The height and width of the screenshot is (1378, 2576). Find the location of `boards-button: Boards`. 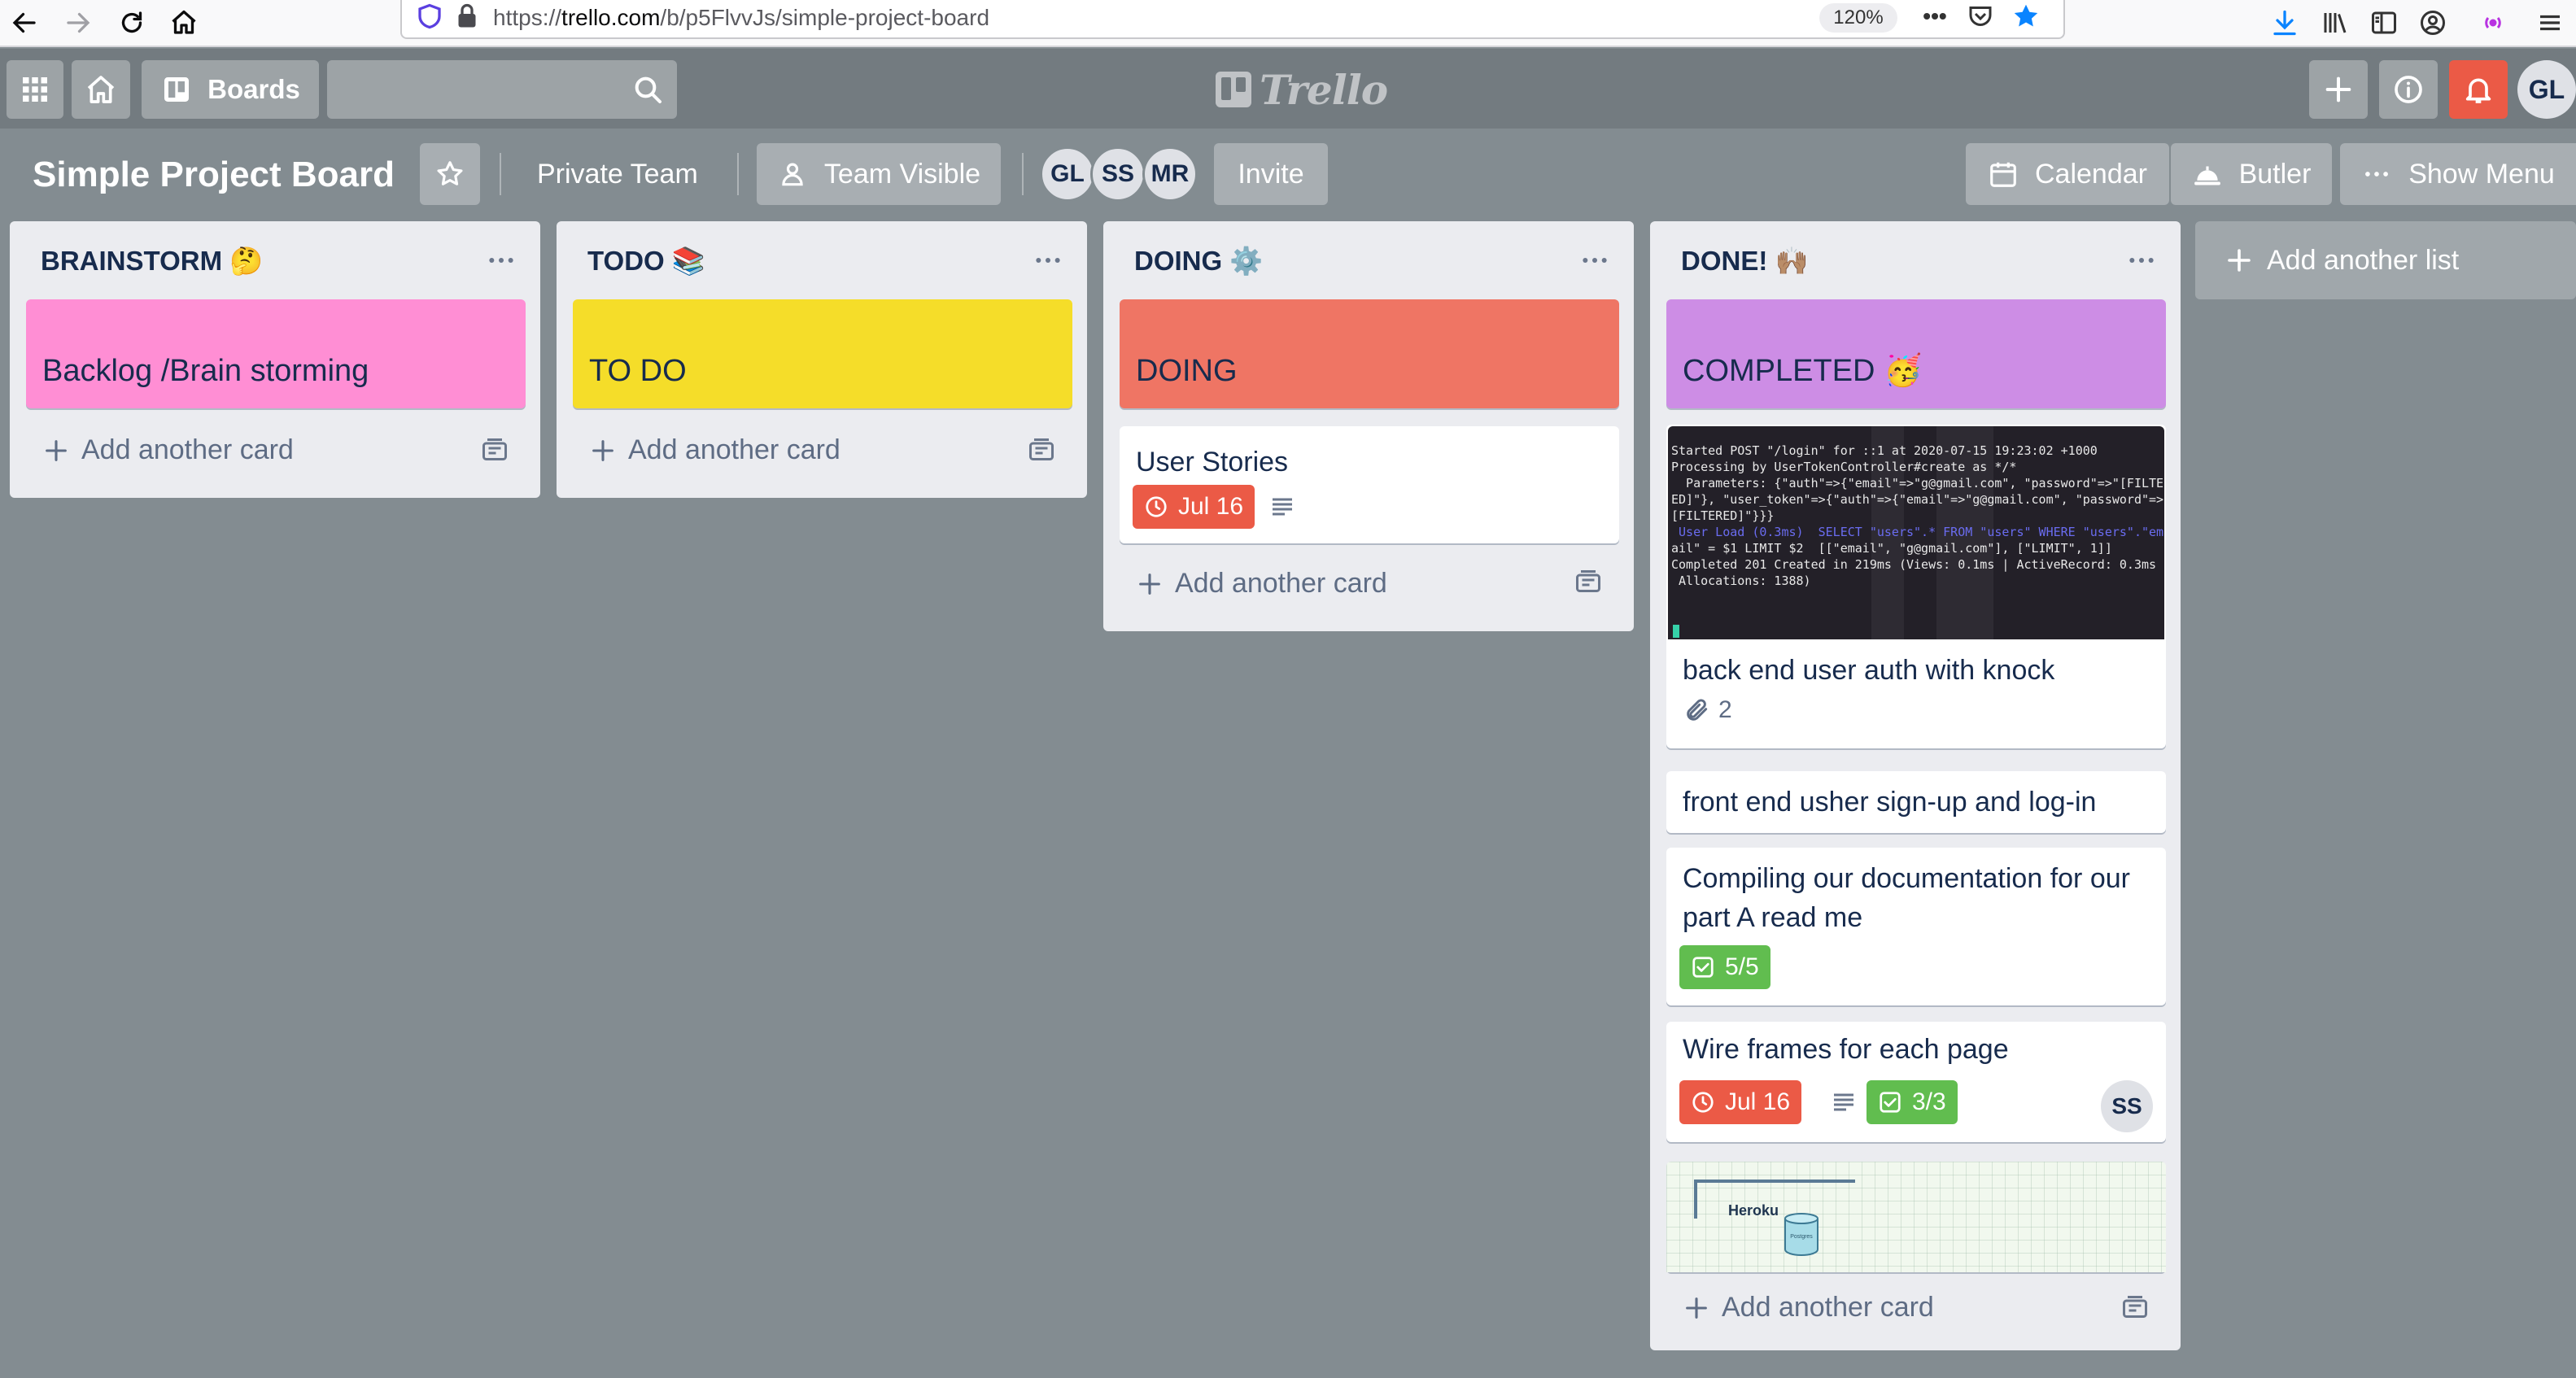

boards-button: Boards is located at coordinates (230, 89).